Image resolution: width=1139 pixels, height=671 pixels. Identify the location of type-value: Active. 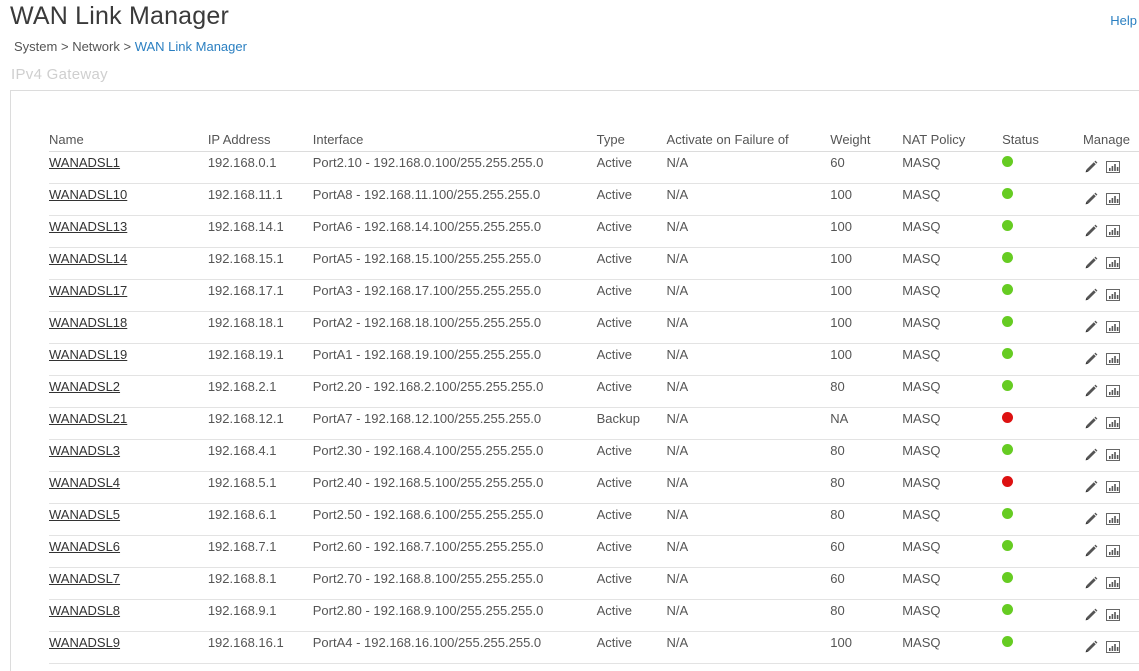
(614, 290).